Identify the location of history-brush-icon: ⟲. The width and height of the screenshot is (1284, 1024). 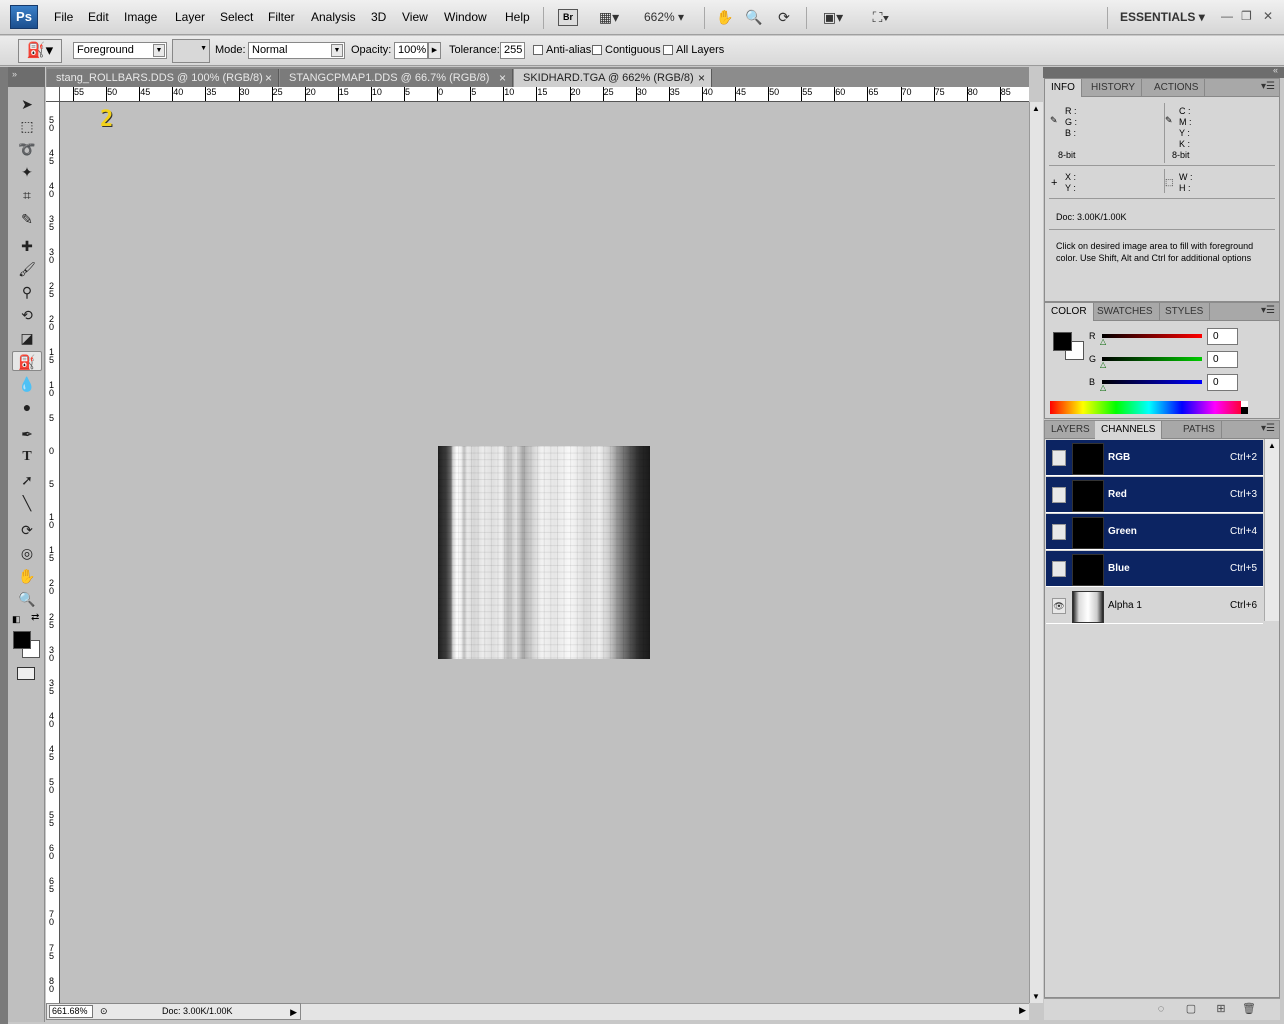
(27, 315).